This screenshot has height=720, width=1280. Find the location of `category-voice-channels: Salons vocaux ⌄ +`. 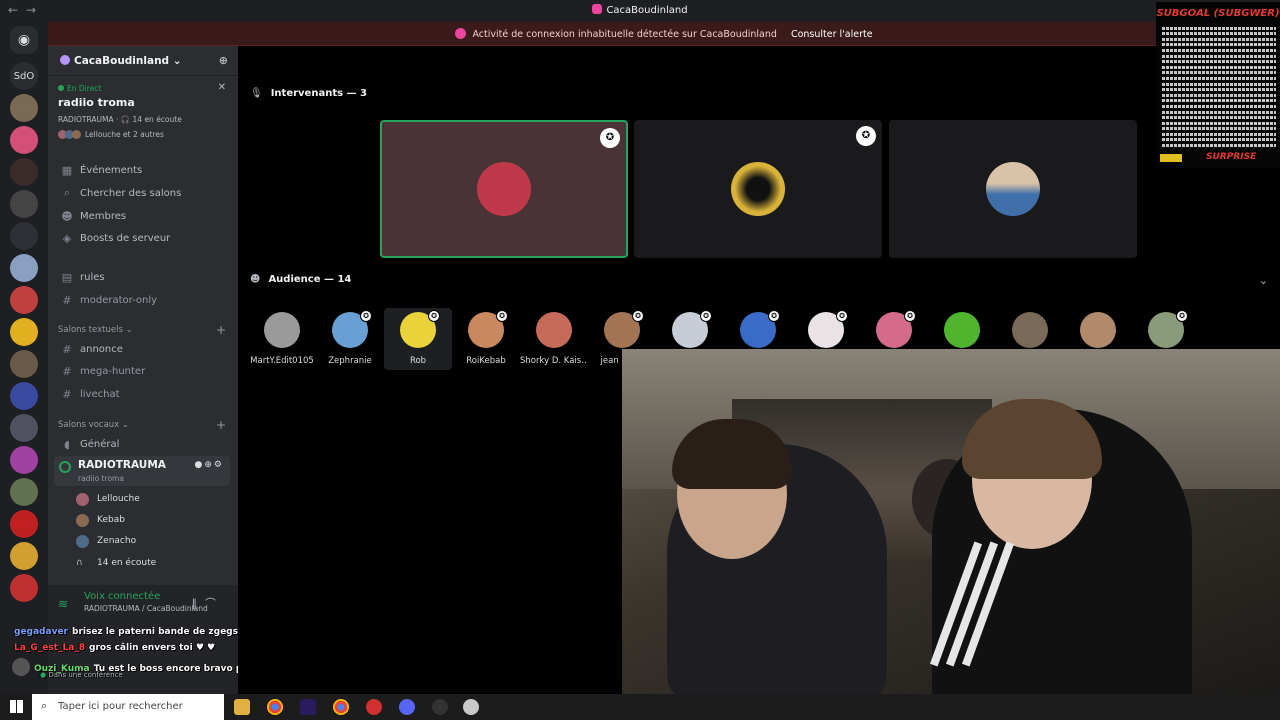

category-voice-channels: Salons vocaux ⌄ + is located at coordinates (144, 425).